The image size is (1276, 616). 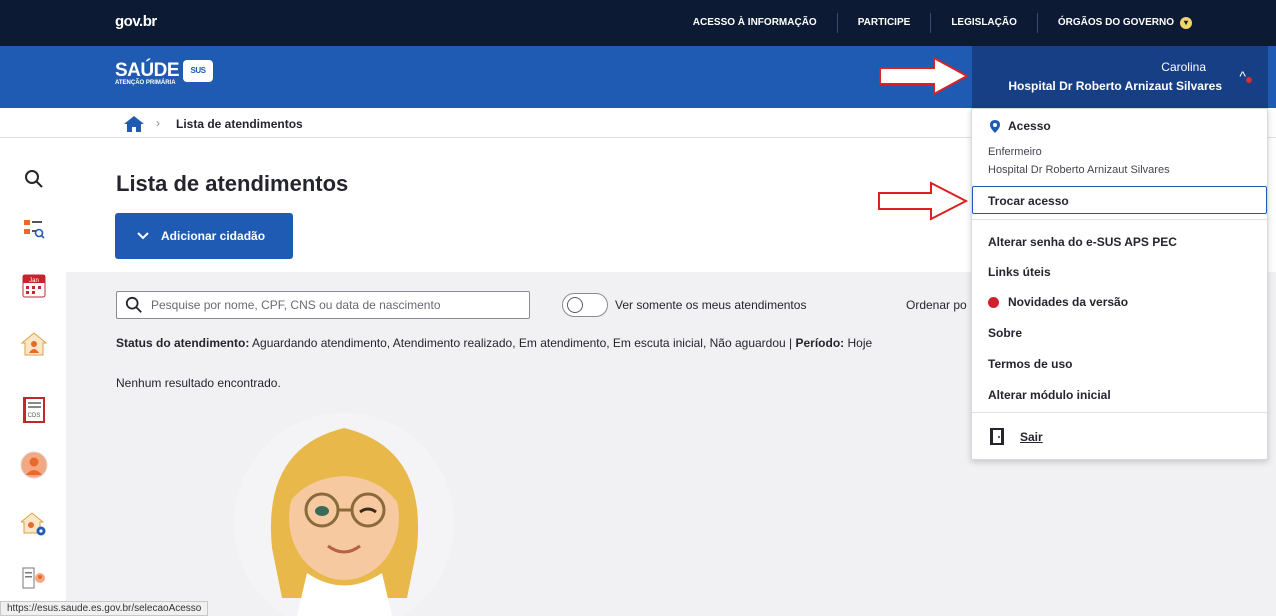 I want to click on calendar-month: Jan, so click(x=34, y=281).